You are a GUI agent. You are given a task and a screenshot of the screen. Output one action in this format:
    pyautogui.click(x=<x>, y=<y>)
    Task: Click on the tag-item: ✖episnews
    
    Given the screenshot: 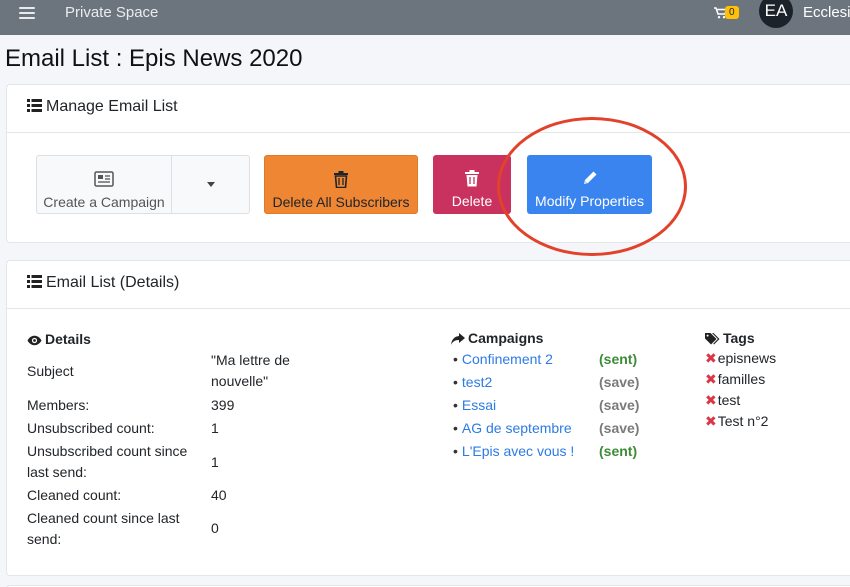 What is the action you would take?
    pyautogui.click(x=741, y=358)
    